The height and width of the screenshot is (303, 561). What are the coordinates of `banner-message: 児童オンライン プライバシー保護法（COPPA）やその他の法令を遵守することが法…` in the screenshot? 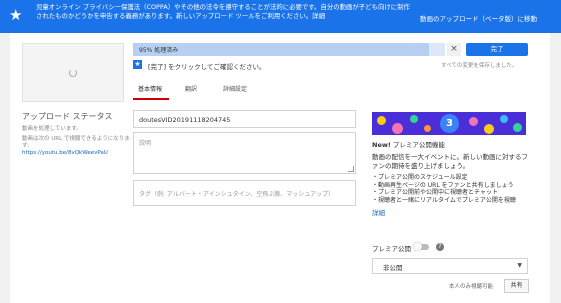 It's located at (223, 11).